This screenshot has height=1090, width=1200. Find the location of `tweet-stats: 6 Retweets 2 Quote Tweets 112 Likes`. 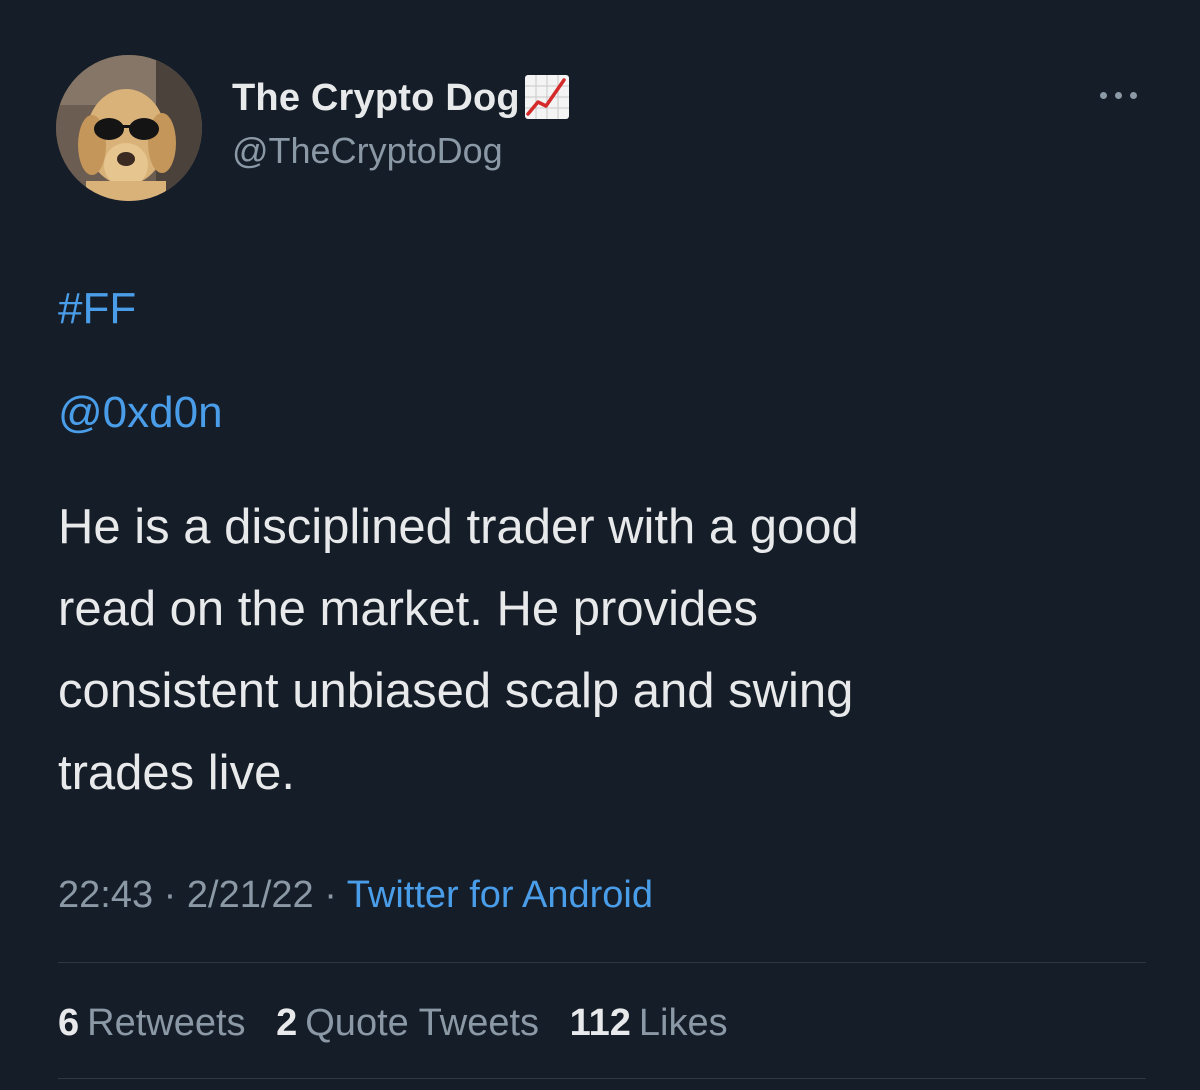

tweet-stats: 6 Retweets 2 Quote Tweets 112 Likes is located at coordinates (403, 1023).